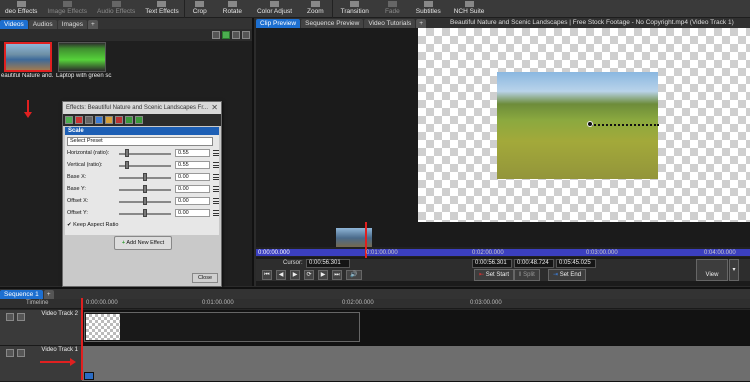 Image resolution: width=750 pixels, height=382 pixels. I want to click on zoom-button: Zoom, so click(315, 8).